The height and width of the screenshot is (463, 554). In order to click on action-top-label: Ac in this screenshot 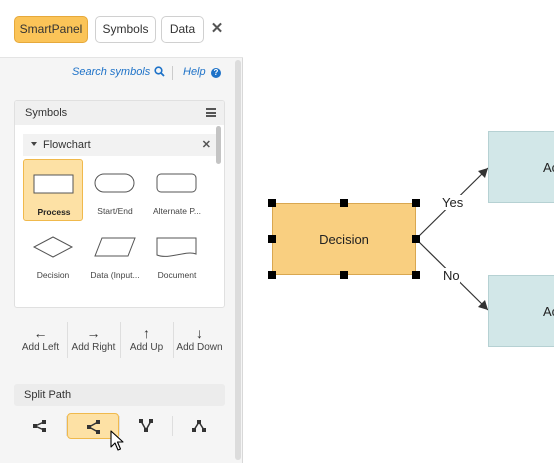, I will do `click(548, 167)`.